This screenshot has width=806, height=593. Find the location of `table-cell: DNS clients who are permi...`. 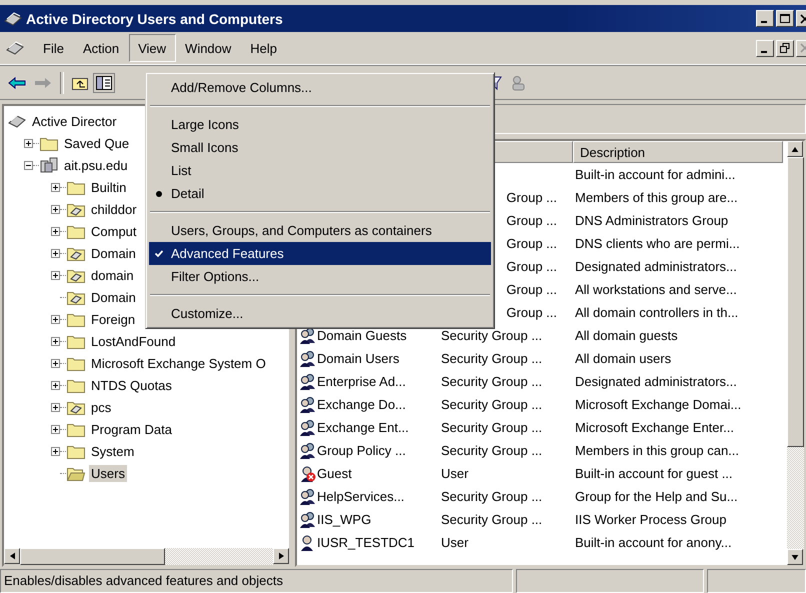

table-cell: DNS clients who are permi... is located at coordinates (657, 243).